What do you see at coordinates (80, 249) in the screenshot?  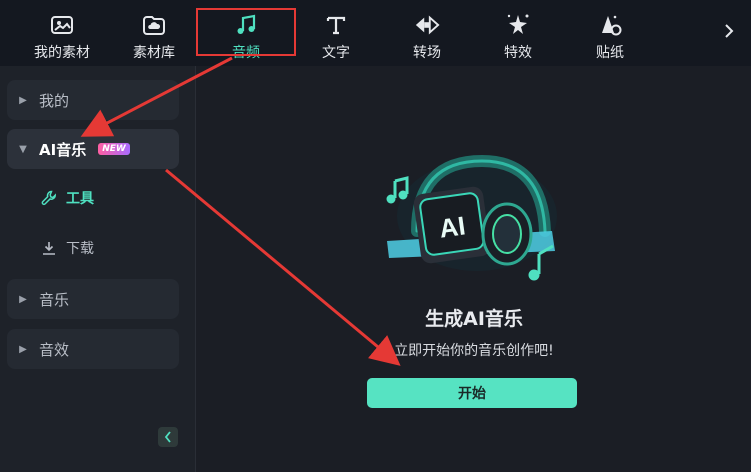 I see `sidebar-subitem-label: 下载` at bounding box center [80, 249].